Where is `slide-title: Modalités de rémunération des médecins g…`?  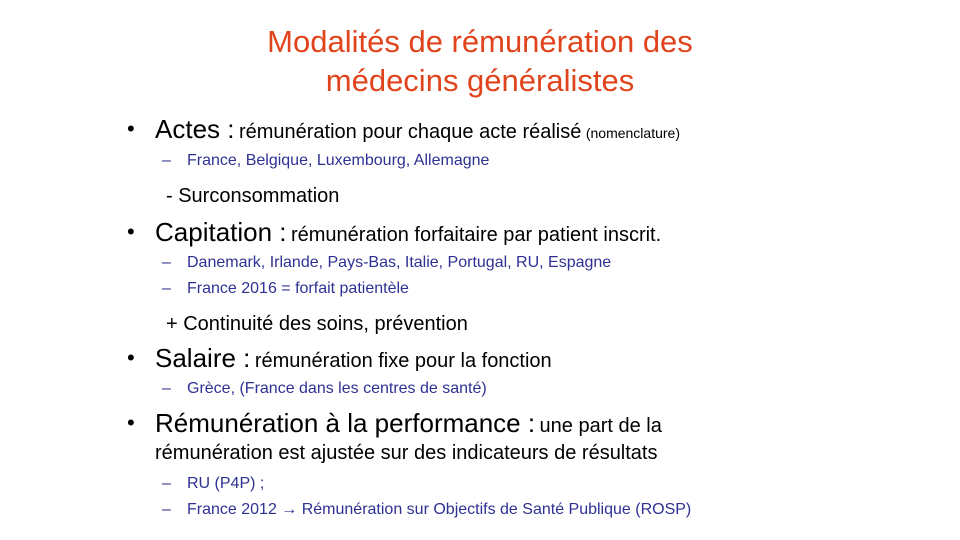
slide-title: Modalités de rémunération des médecins g… is located at coordinates (480, 61).